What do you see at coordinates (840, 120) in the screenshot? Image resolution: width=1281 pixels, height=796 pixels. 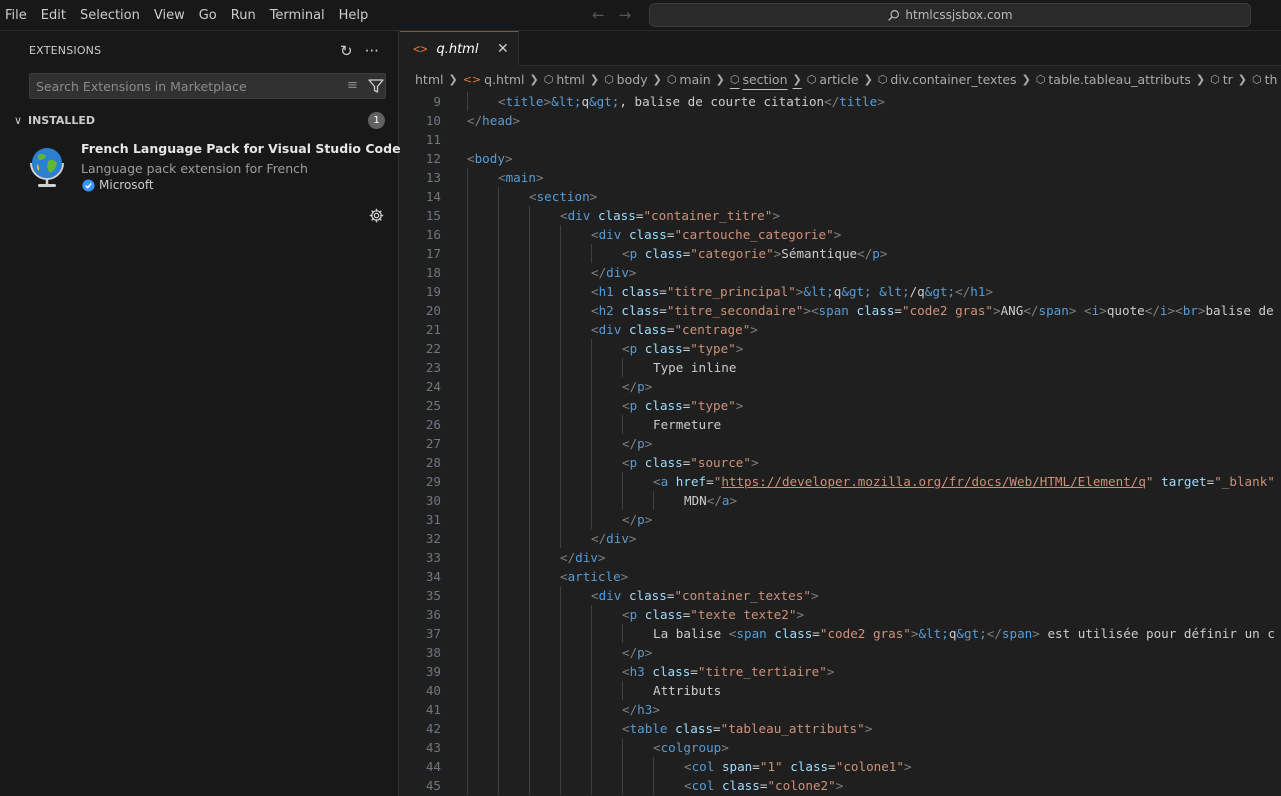 I see `code-line: 10 </head>` at bounding box center [840, 120].